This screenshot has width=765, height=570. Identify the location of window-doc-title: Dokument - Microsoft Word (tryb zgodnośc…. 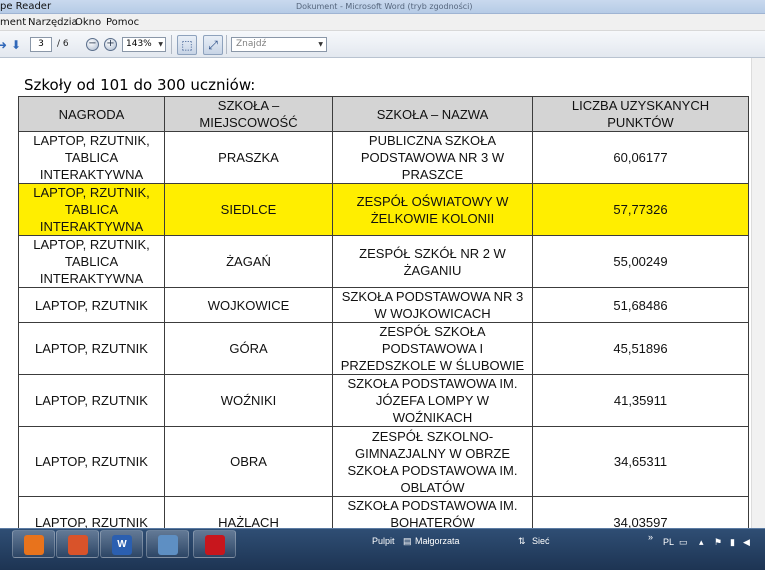
(384, 6).